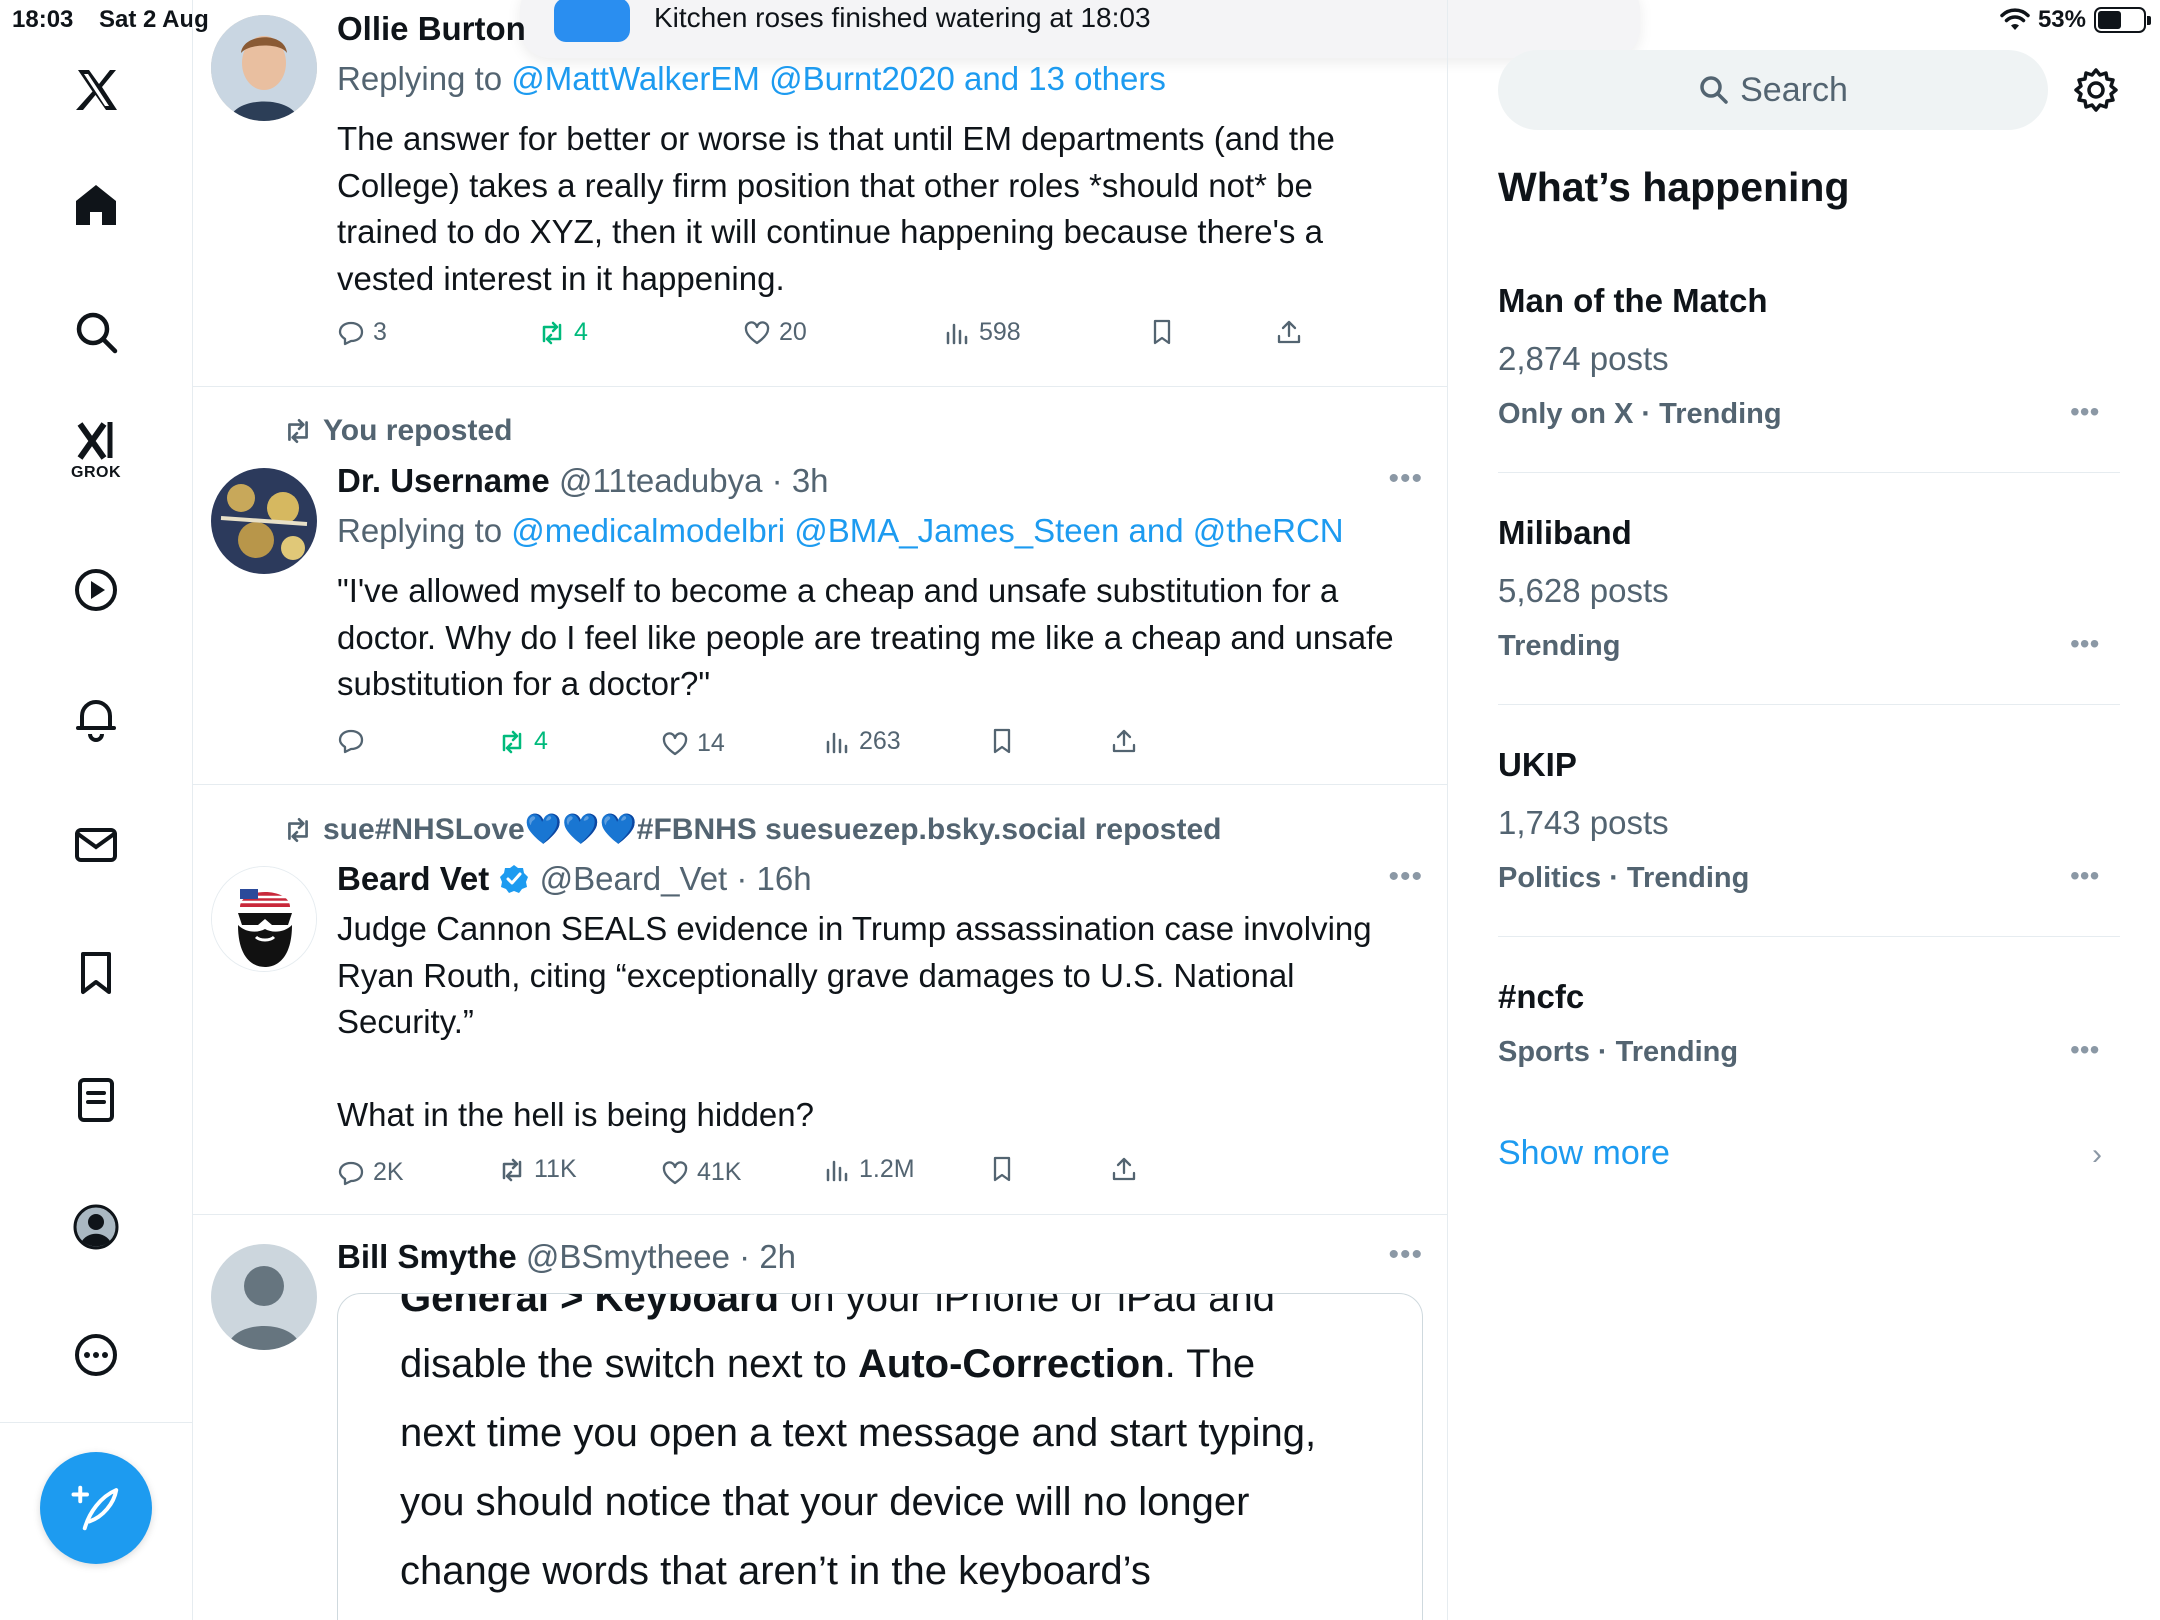 This screenshot has height=1620, width=2160. What do you see at coordinates (719, 1172) in the screenshot?
I see `like-count: 41K` at bounding box center [719, 1172].